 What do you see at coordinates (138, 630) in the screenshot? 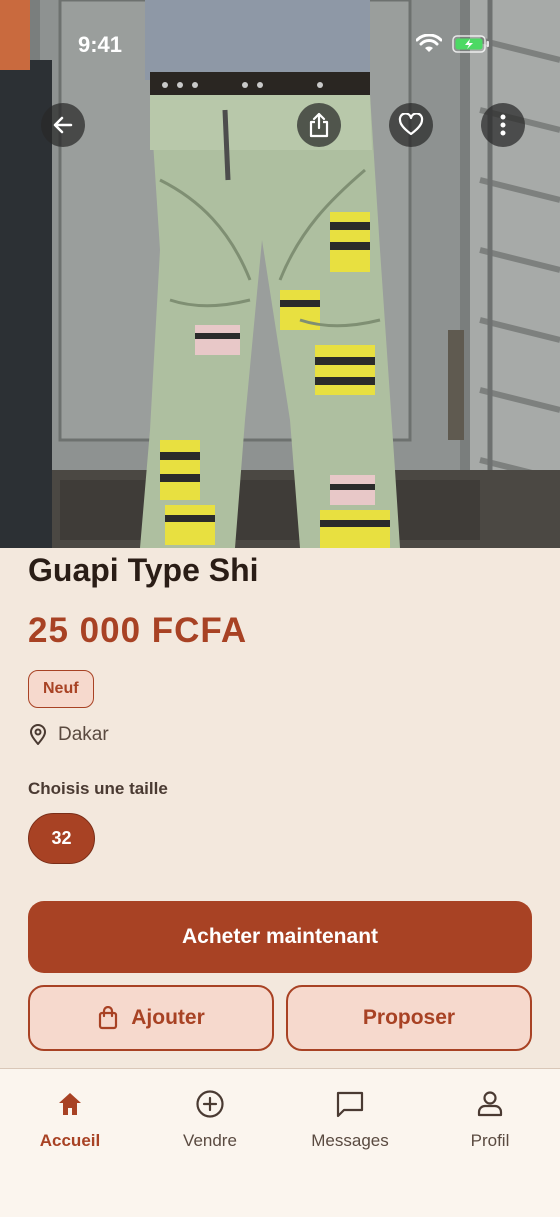
I see `product-price: 25 000 FCFA` at bounding box center [138, 630].